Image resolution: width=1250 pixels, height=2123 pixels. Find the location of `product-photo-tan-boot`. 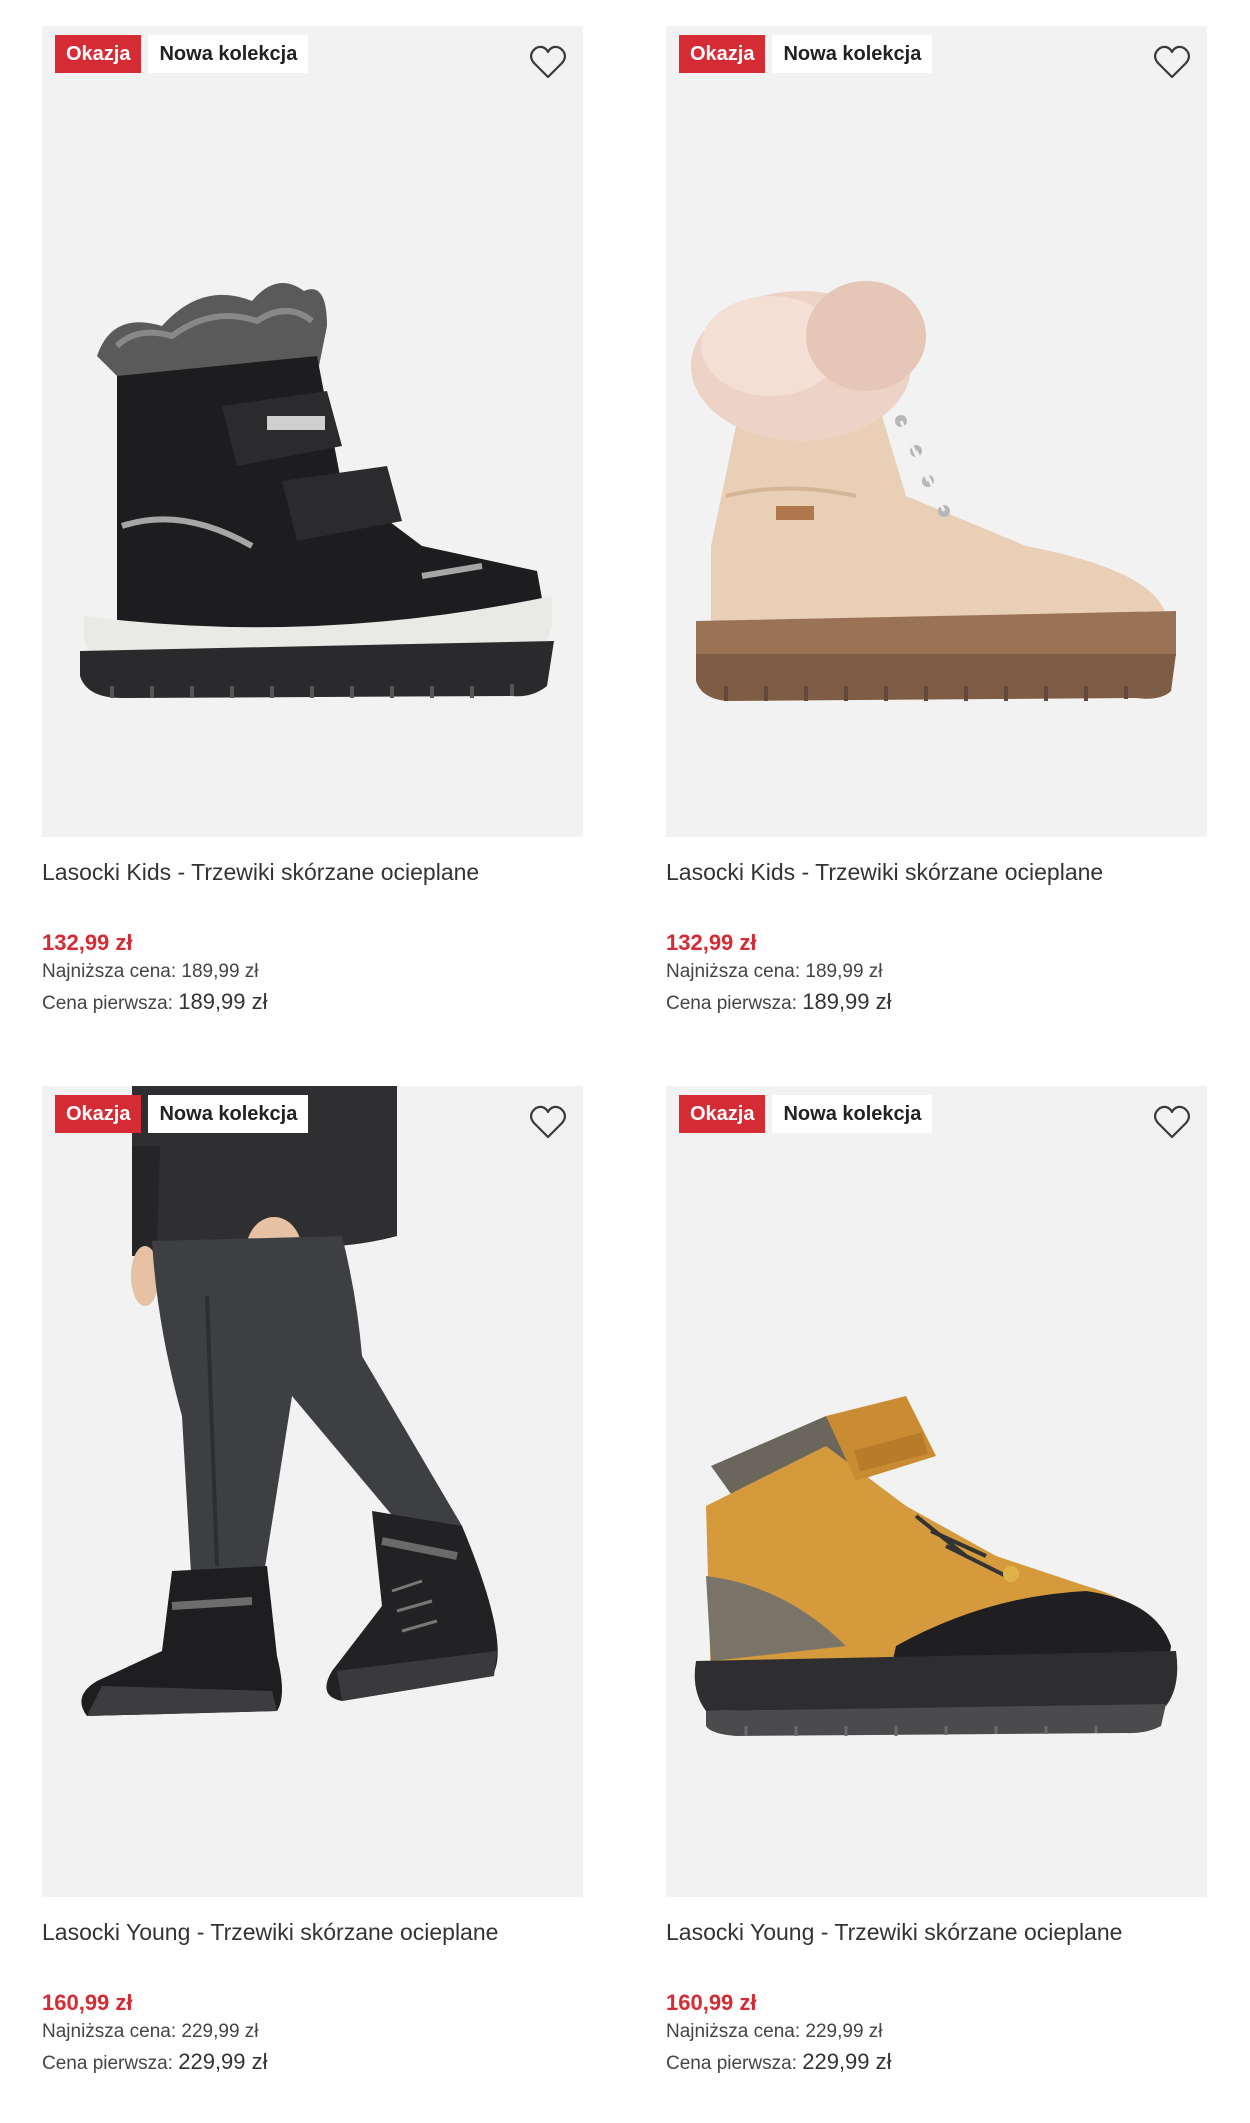

product-photo-tan-boot is located at coordinates (936, 1566).